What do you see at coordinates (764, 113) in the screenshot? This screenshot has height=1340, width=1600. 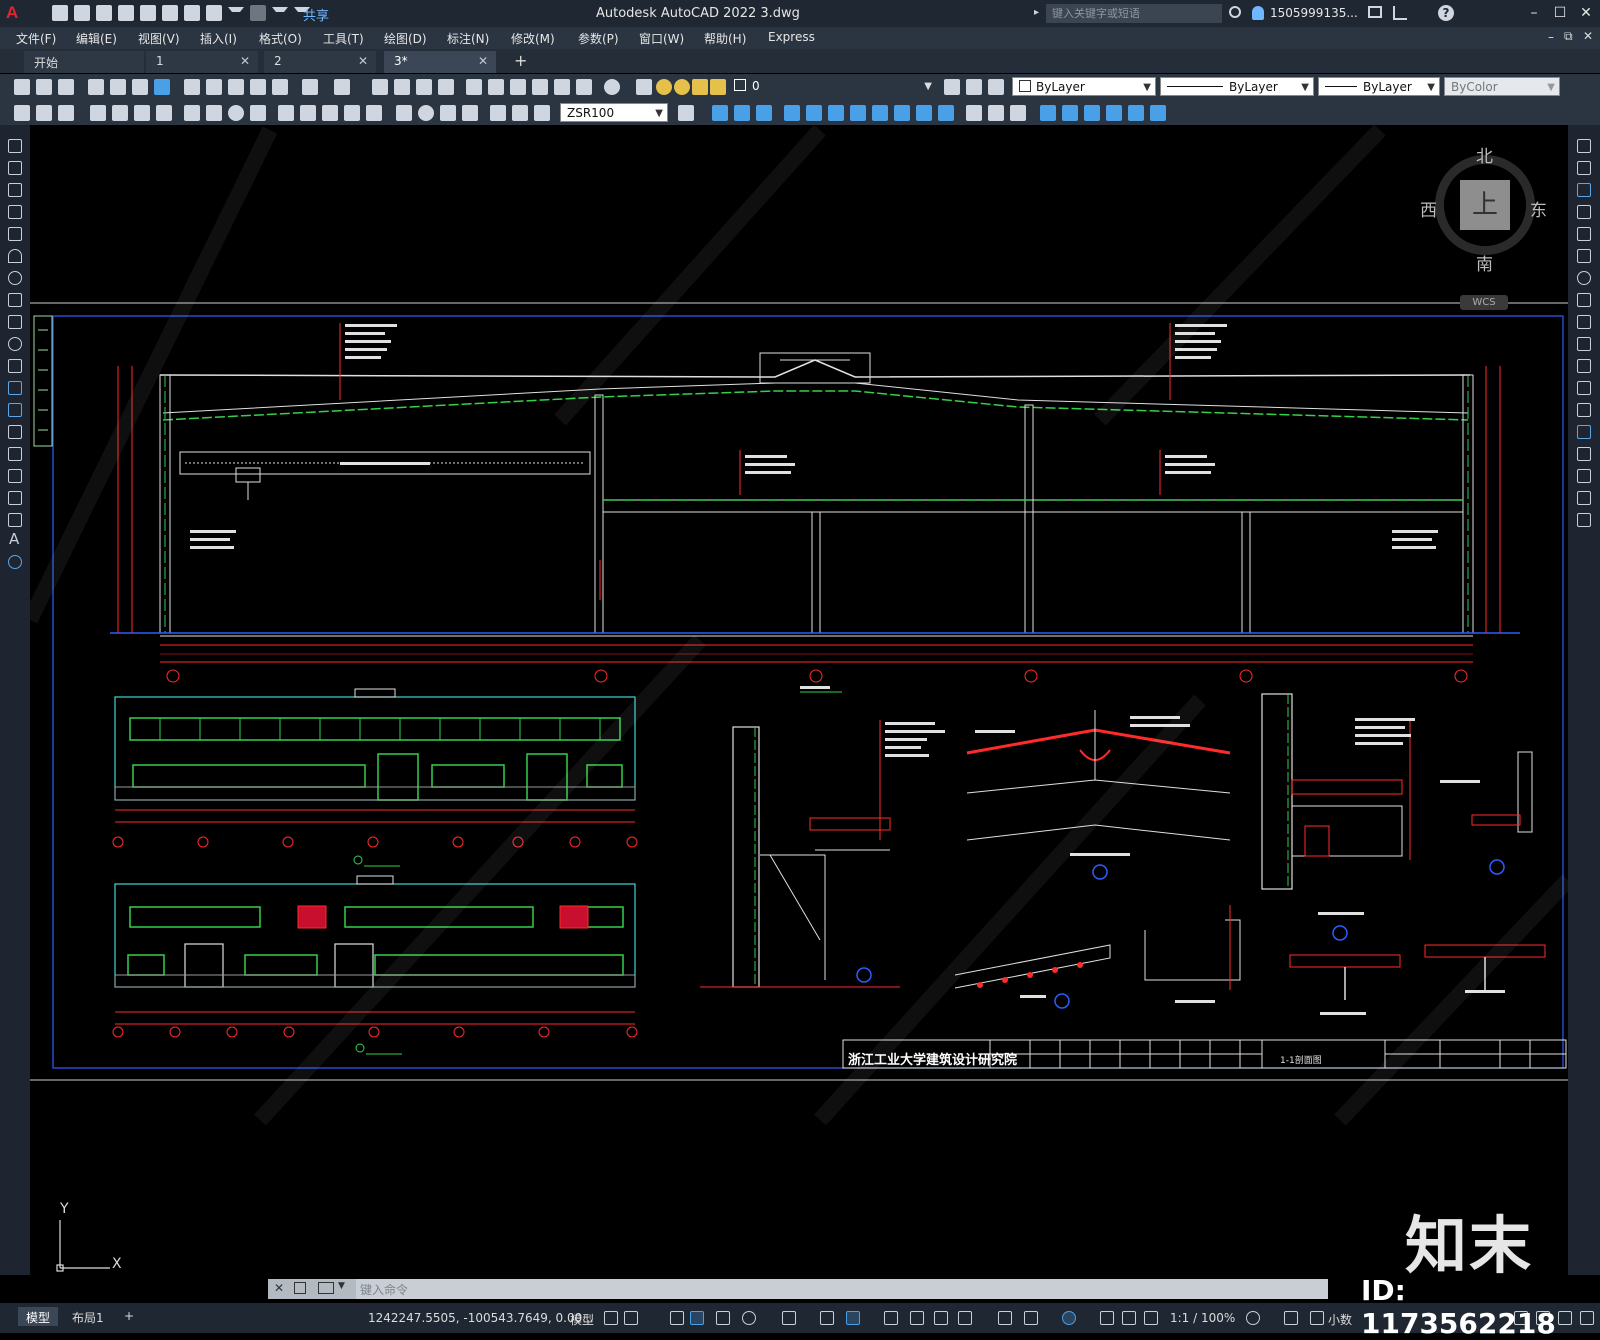 I see `view-iso-icon` at bounding box center [764, 113].